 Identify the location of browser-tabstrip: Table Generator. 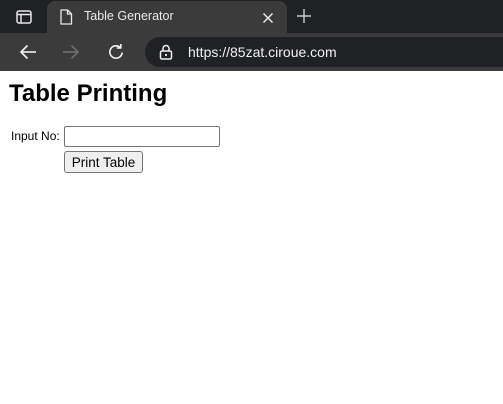
(251, 16).